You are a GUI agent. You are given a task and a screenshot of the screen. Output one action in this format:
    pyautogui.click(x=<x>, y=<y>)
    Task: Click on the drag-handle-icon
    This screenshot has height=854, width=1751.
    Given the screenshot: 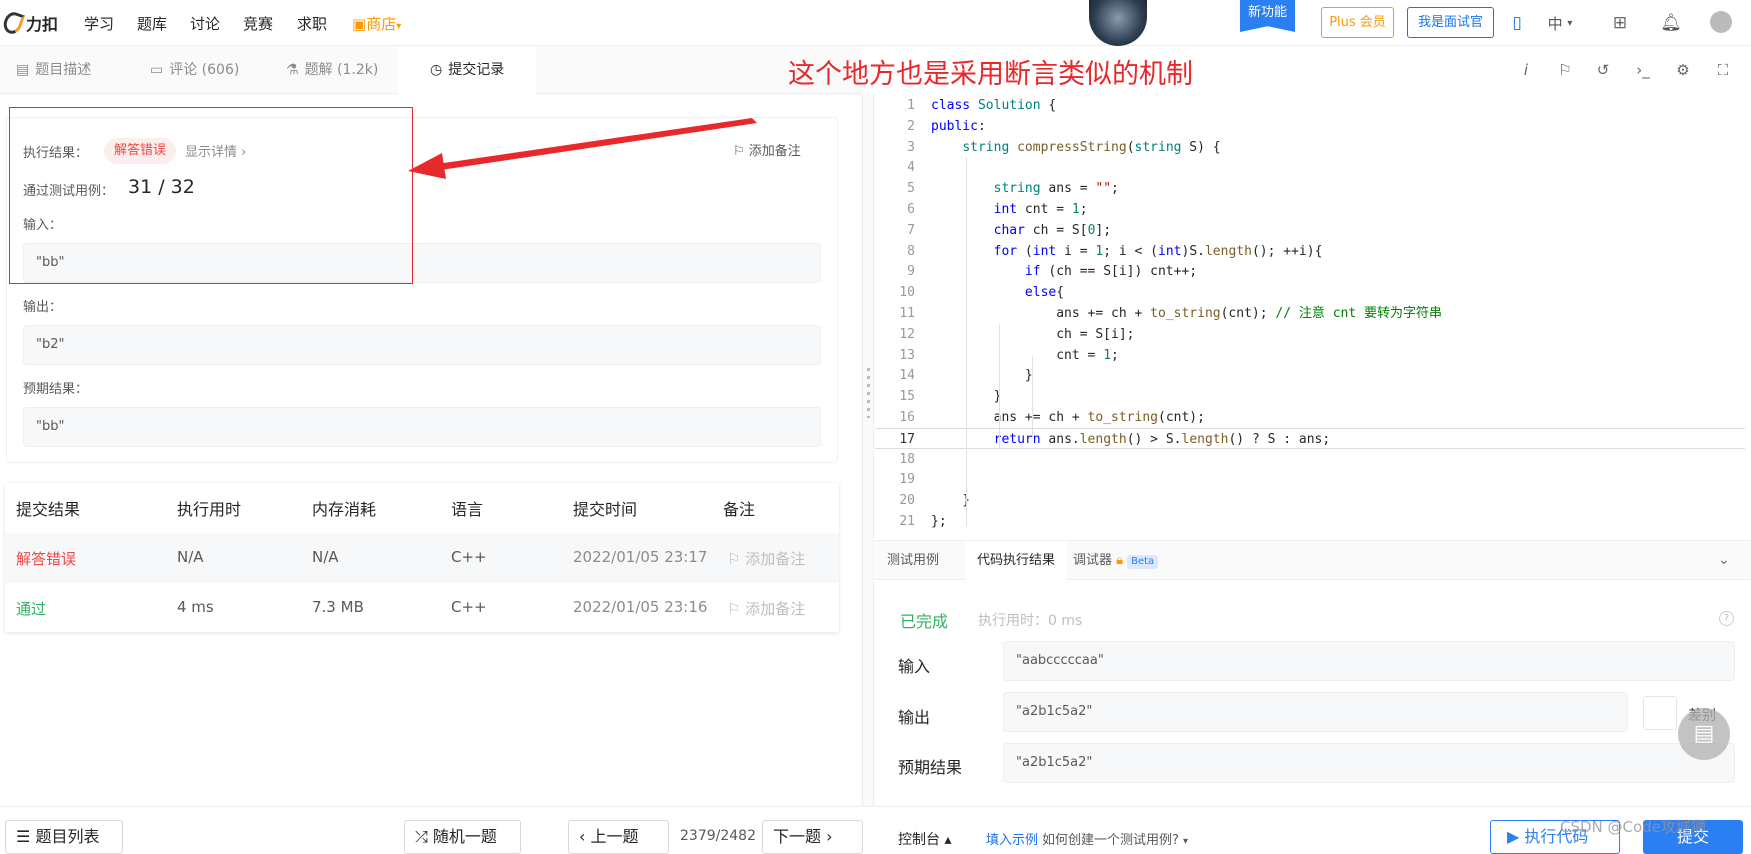 What is the action you would take?
    pyautogui.click(x=868, y=393)
    